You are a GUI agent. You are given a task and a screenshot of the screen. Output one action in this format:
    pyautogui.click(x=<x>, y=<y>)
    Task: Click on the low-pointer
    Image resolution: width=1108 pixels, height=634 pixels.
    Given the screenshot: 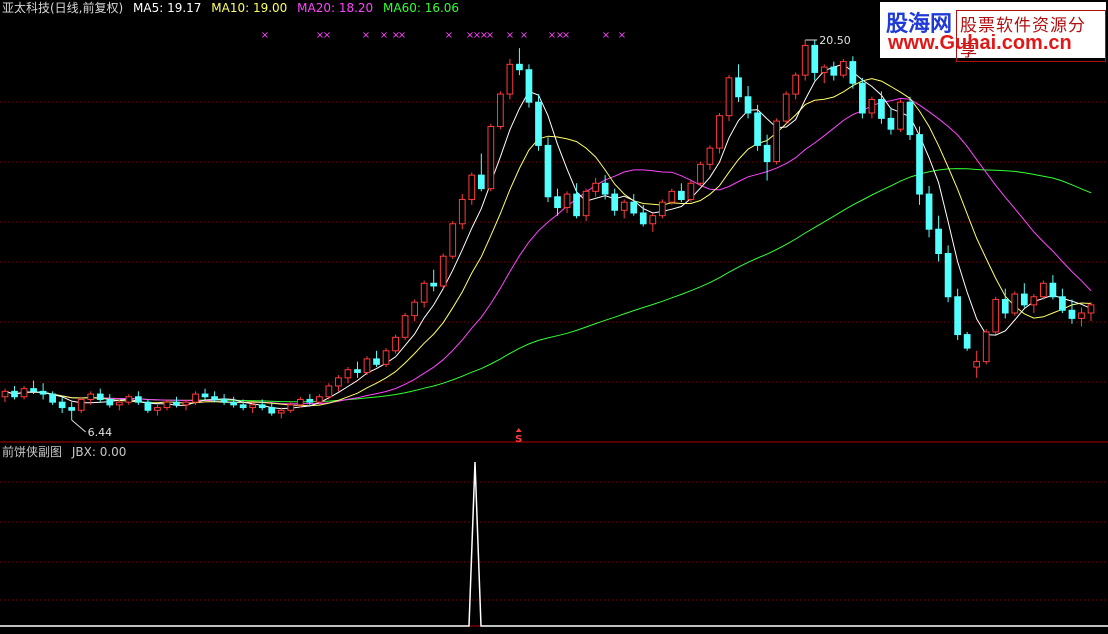 What is the action you would take?
    pyautogui.click(x=79, y=426)
    